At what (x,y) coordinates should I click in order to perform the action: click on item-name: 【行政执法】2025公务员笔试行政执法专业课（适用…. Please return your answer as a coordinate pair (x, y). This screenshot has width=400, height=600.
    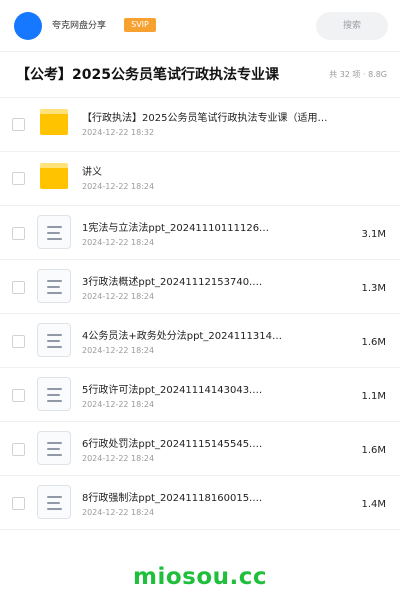
    Looking at the image, I should click on (205, 118).